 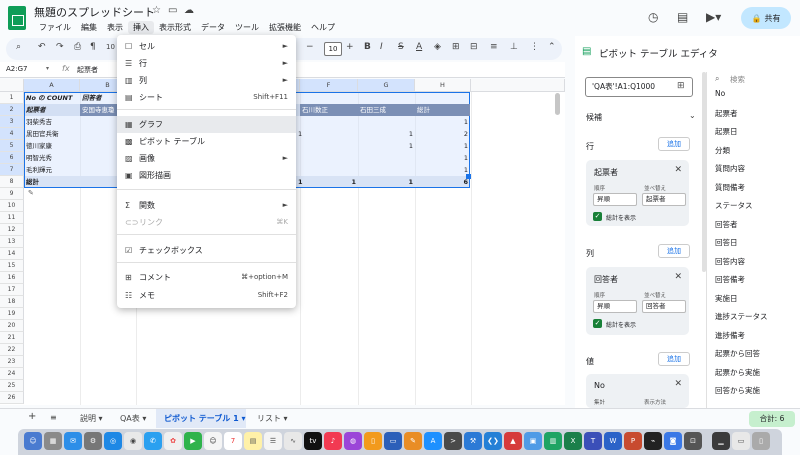 What do you see at coordinates (17, 18) in the screenshot?
I see `sheets-logo-icon` at bounding box center [17, 18].